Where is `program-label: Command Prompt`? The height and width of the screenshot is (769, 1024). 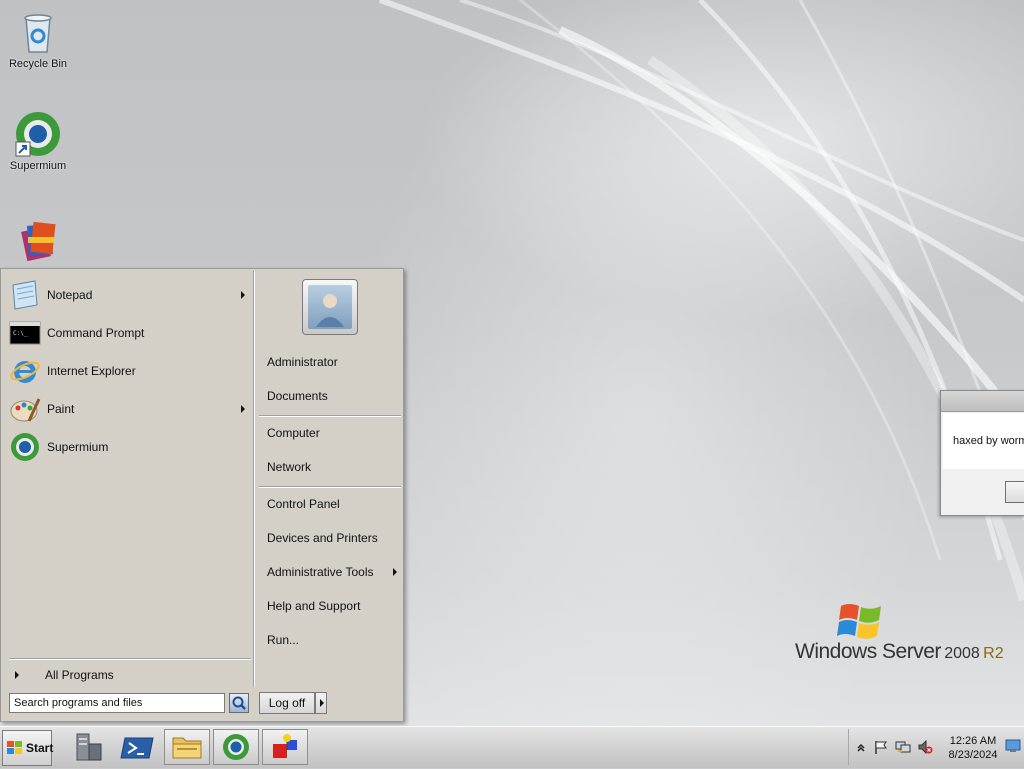 program-label: Command Prompt is located at coordinates (96, 333).